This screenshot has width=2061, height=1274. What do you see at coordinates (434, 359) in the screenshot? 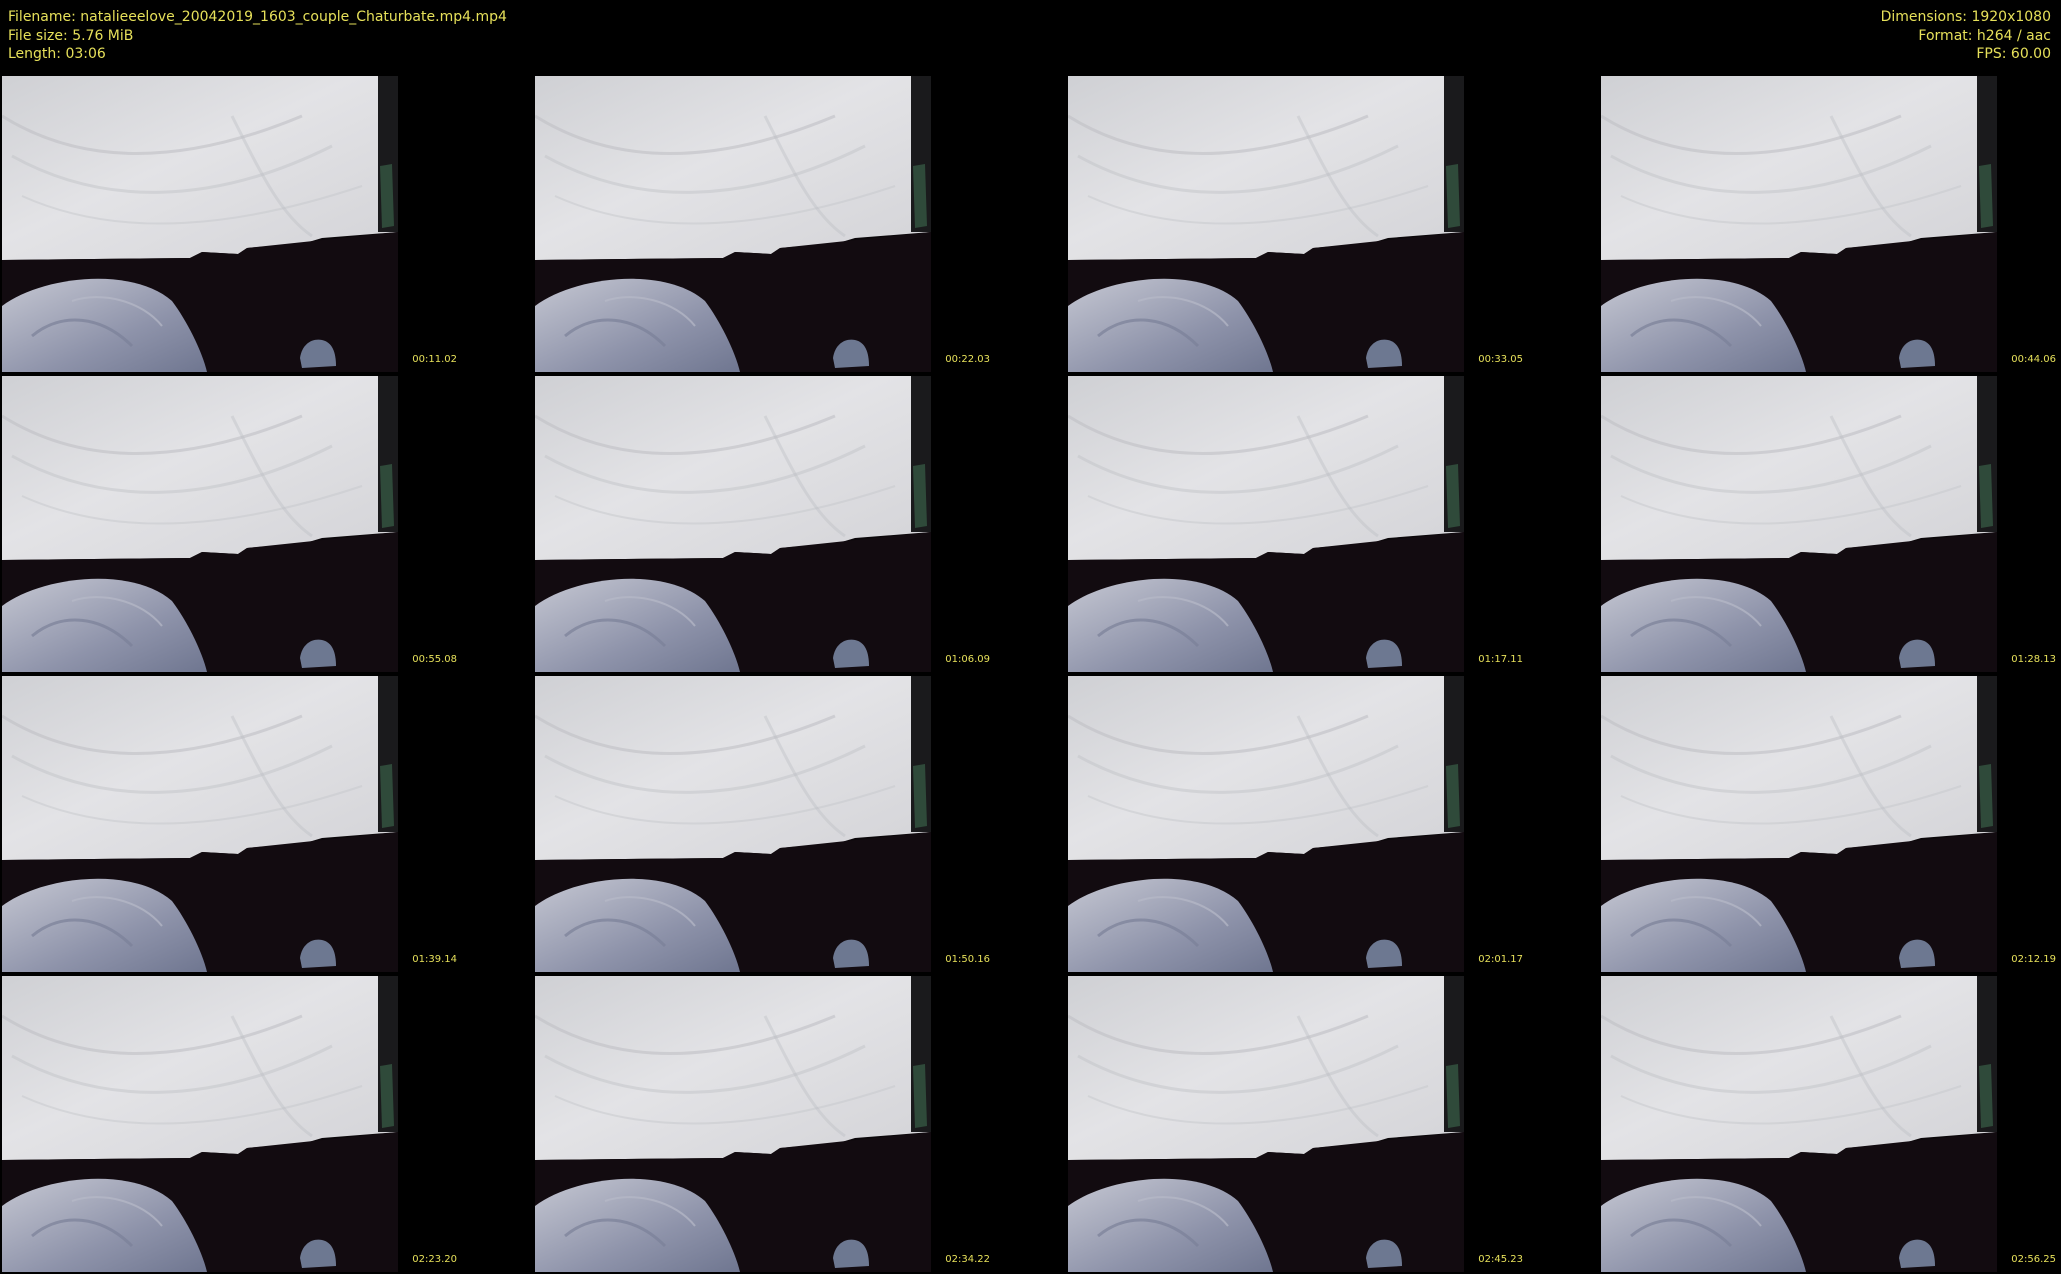
I see `frame-timestamp: 00:11.02` at bounding box center [434, 359].